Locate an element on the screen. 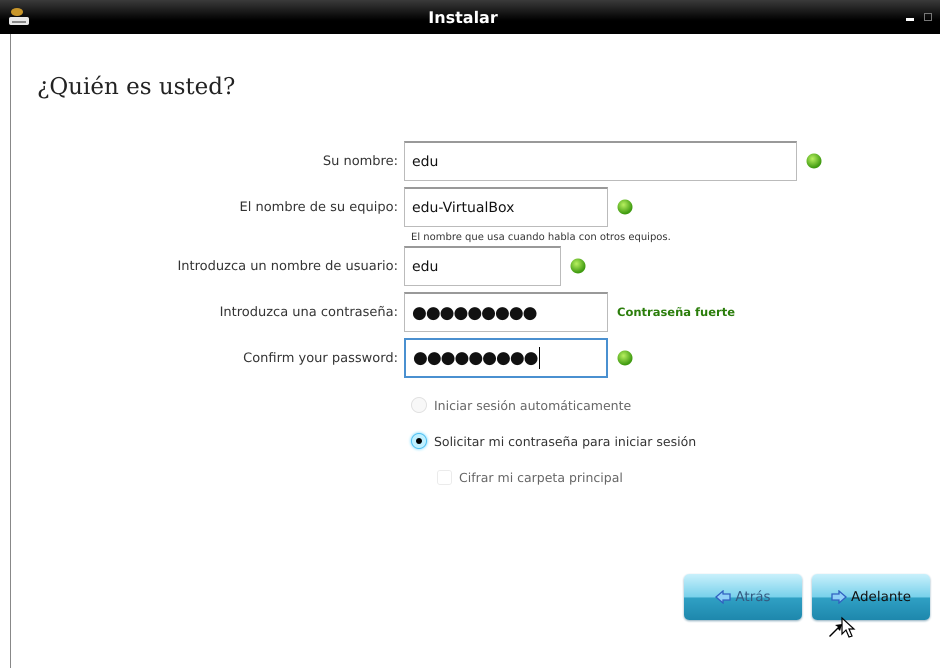 This screenshot has height=668, width=940. window-title: Instalar is located at coordinates (463, 17).